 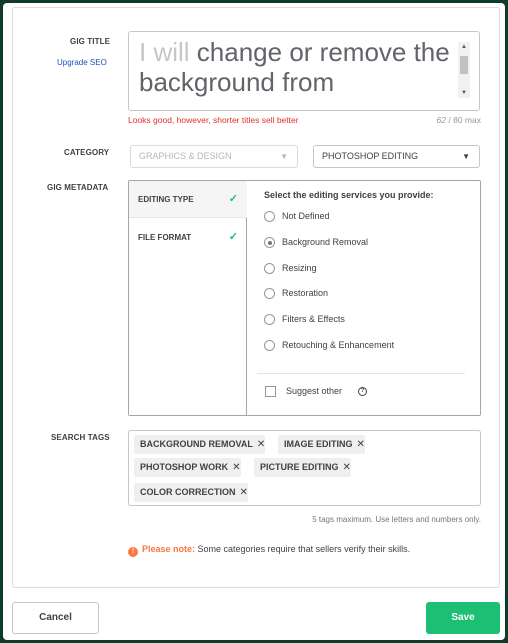 I want to click on gig-metadata-label: GIG METADATA, so click(x=78, y=187).